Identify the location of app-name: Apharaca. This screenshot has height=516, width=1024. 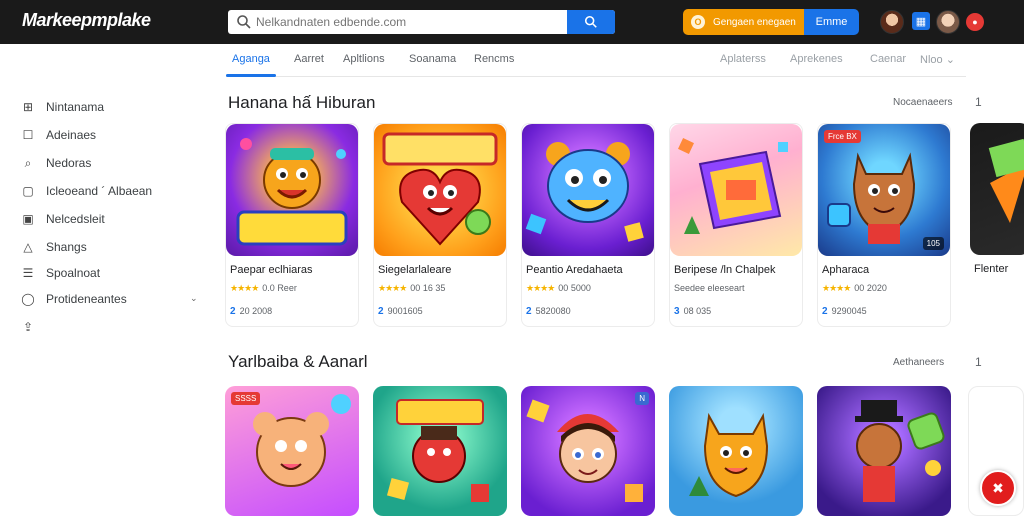
(846, 270).